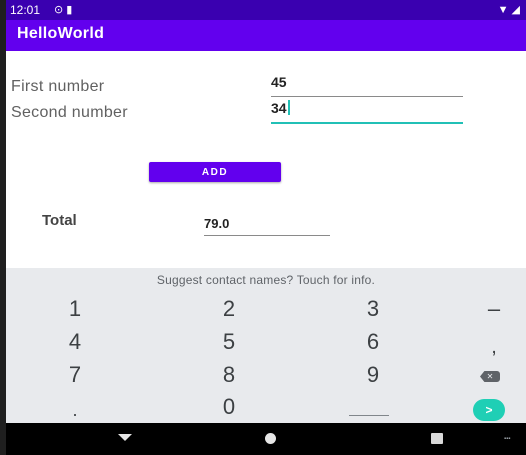  What do you see at coordinates (373, 375) in the screenshot?
I see `key-9: 9` at bounding box center [373, 375].